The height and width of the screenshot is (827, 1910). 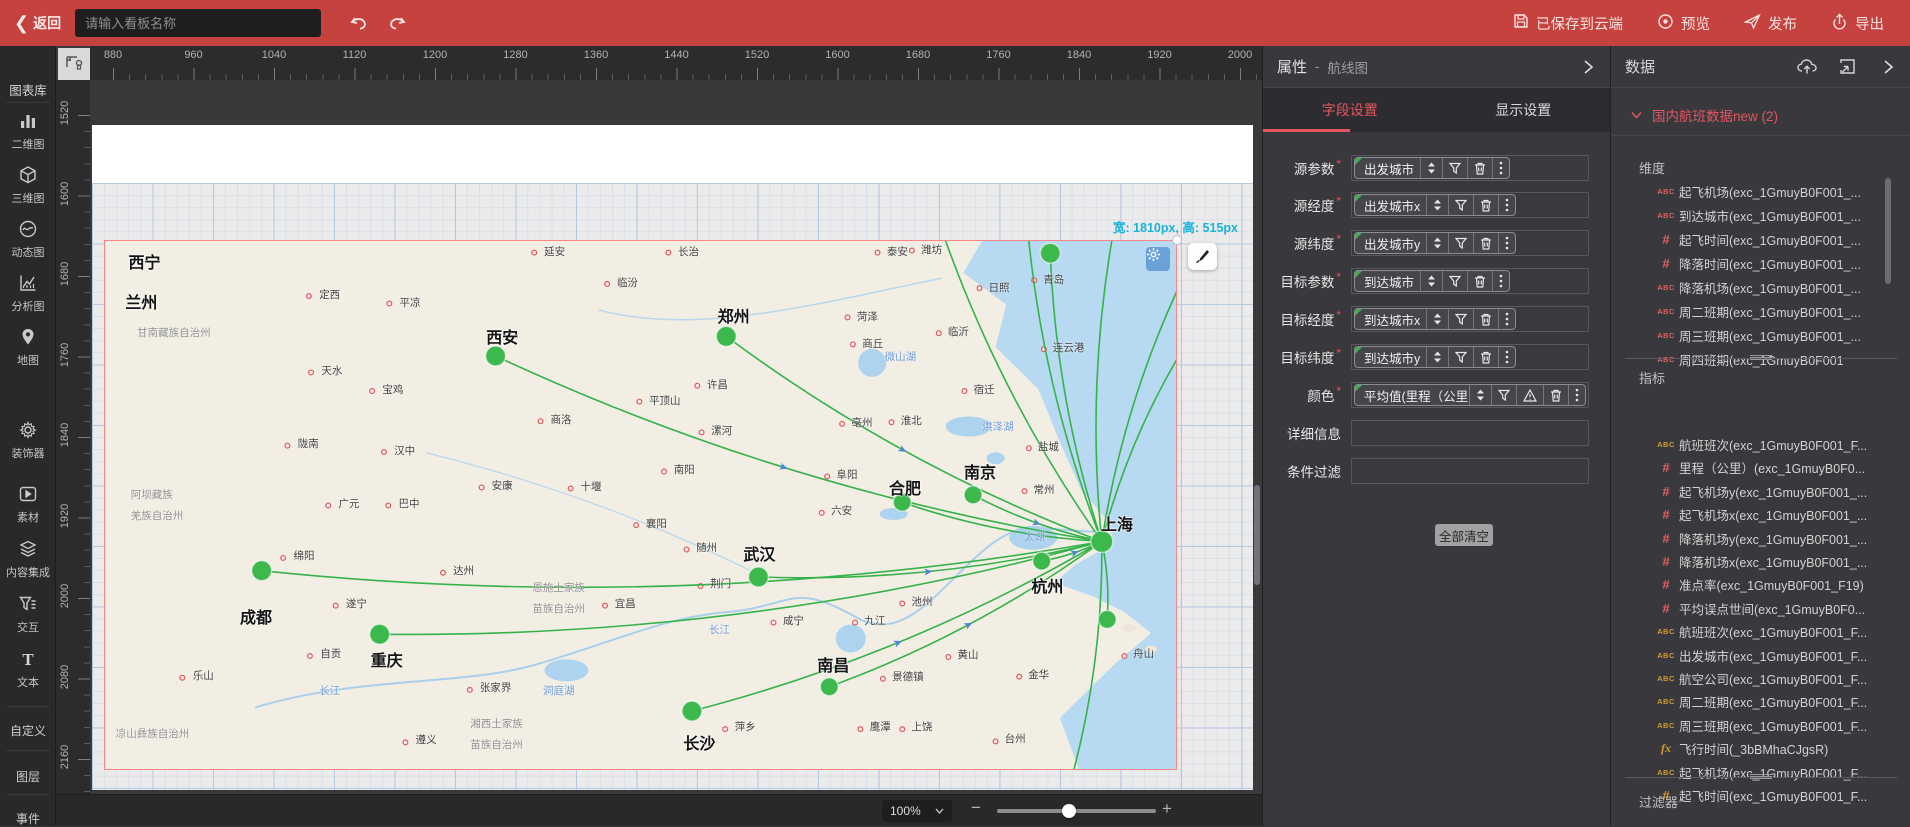 What do you see at coordinates (1069, 811) in the screenshot?
I see `zoom-slider-handle` at bounding box center [1069, 811].